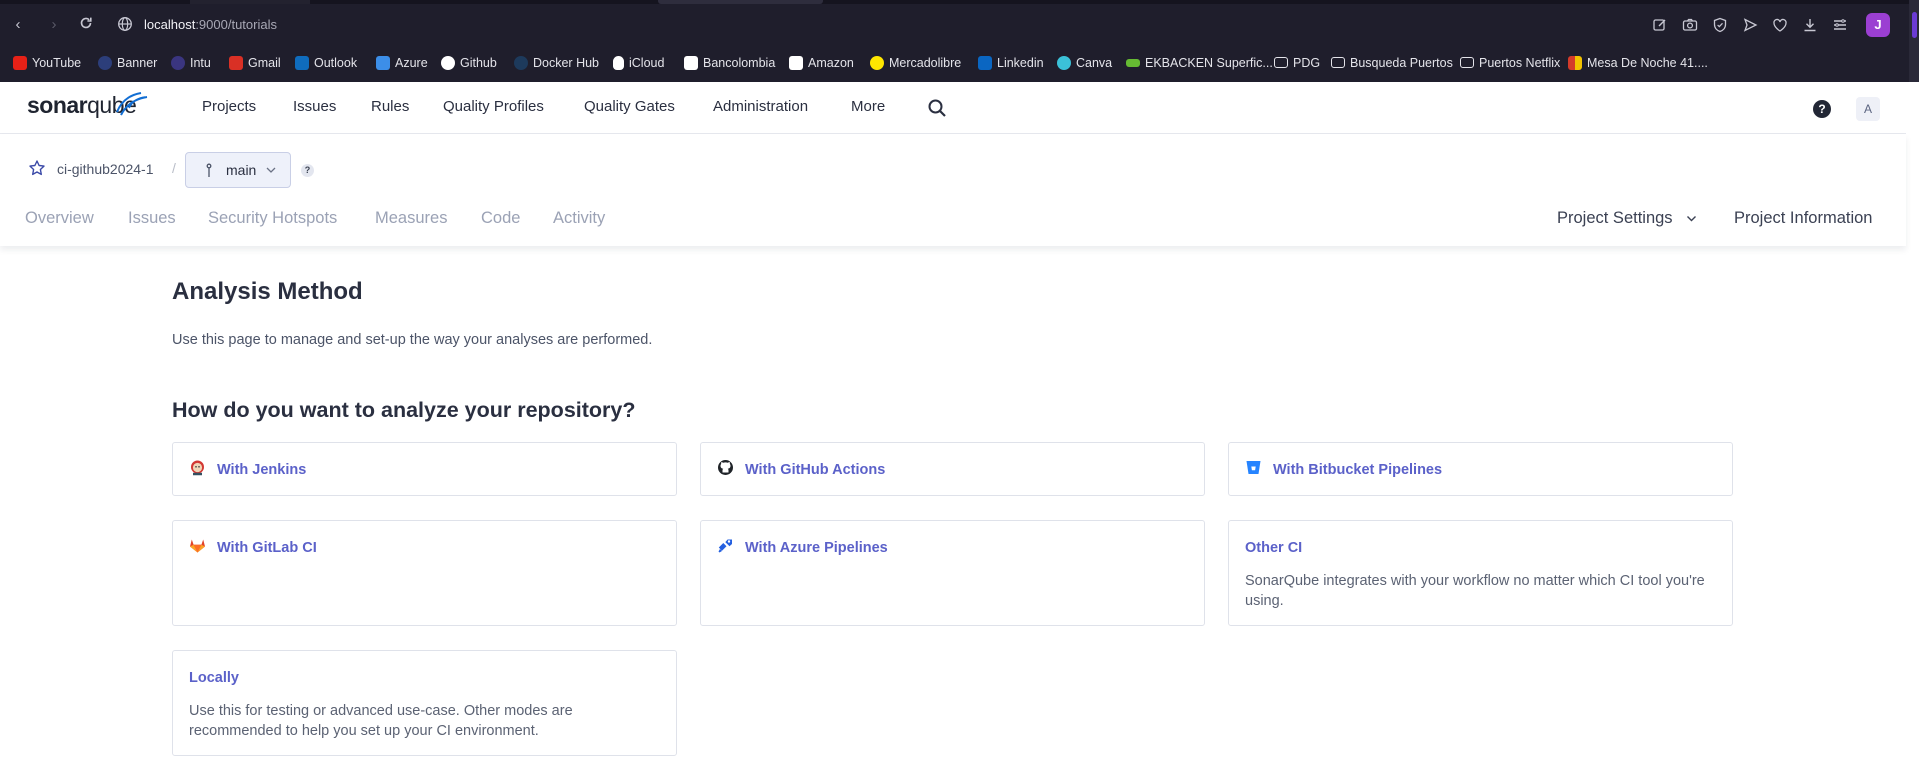  What do you see at coordinates (647, 62) in the screenshot?
I see `bookmark-label: iCloud` at bounding box center [647, 62].